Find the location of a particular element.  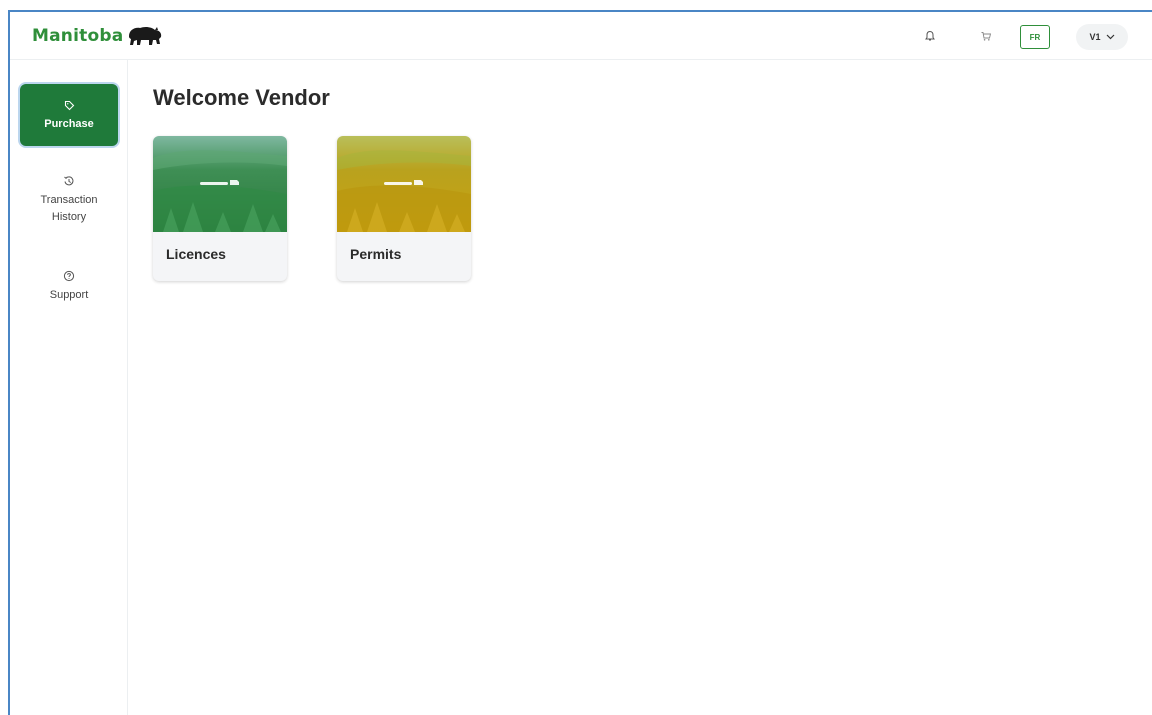

notifications-button is located at coordinates (930, 36).